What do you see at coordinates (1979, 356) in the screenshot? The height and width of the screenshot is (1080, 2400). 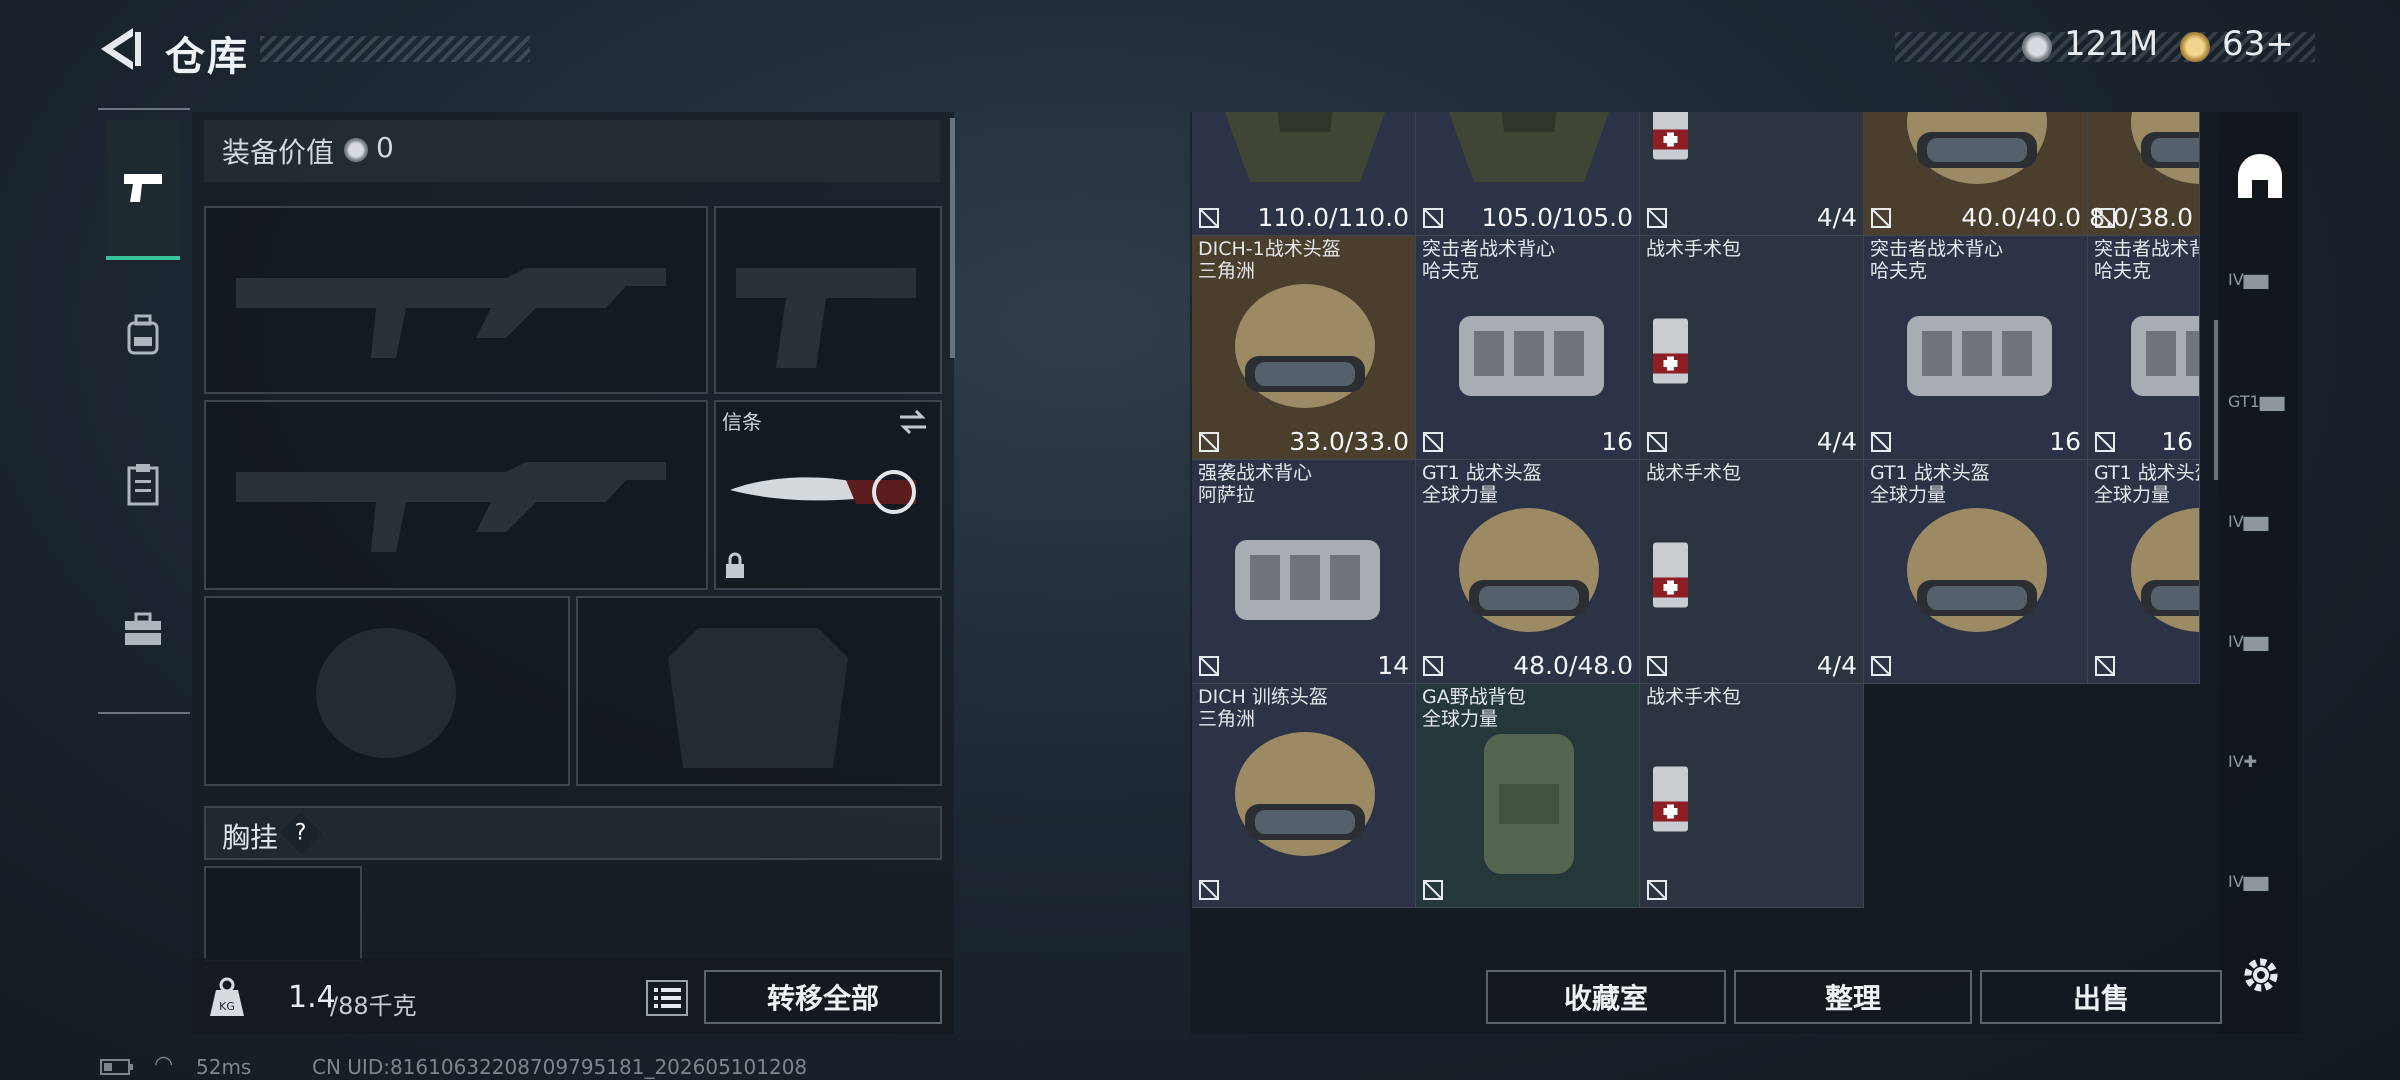 I see `vest-icon` at bounding box center [1979, 356].